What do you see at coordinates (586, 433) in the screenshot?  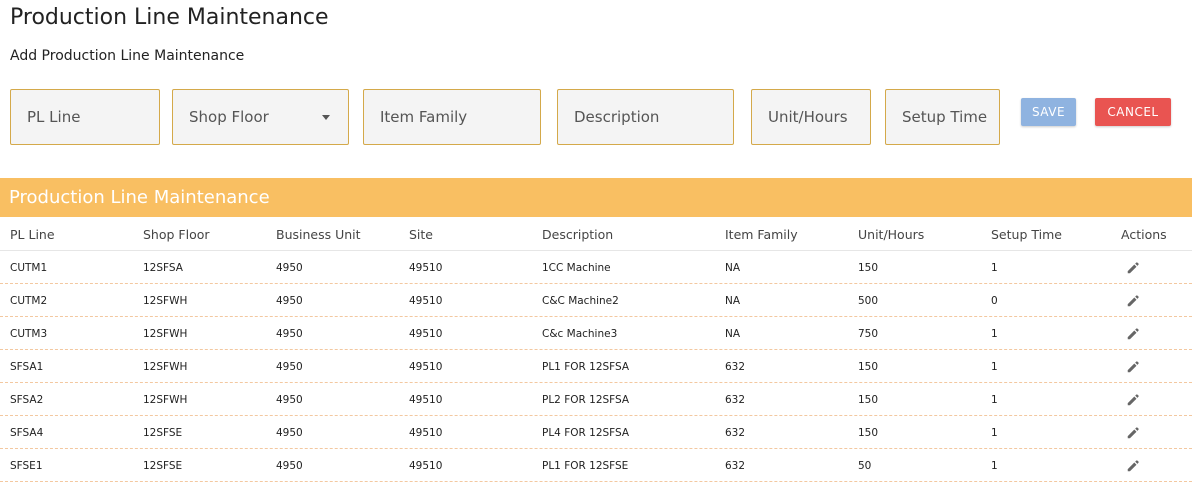 I see `cell-description: PL4 FOR 12SFSA` at bounding box center [586, 433].